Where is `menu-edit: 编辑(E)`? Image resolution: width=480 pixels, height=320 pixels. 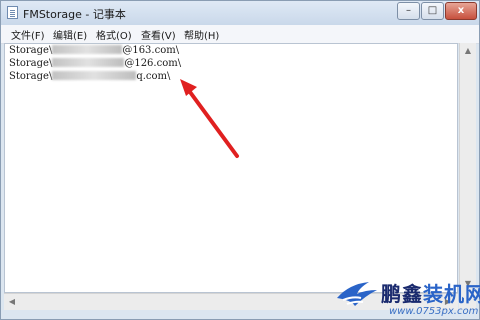 menu-edit: 编辑(E) is located at coordinates (70, 34).